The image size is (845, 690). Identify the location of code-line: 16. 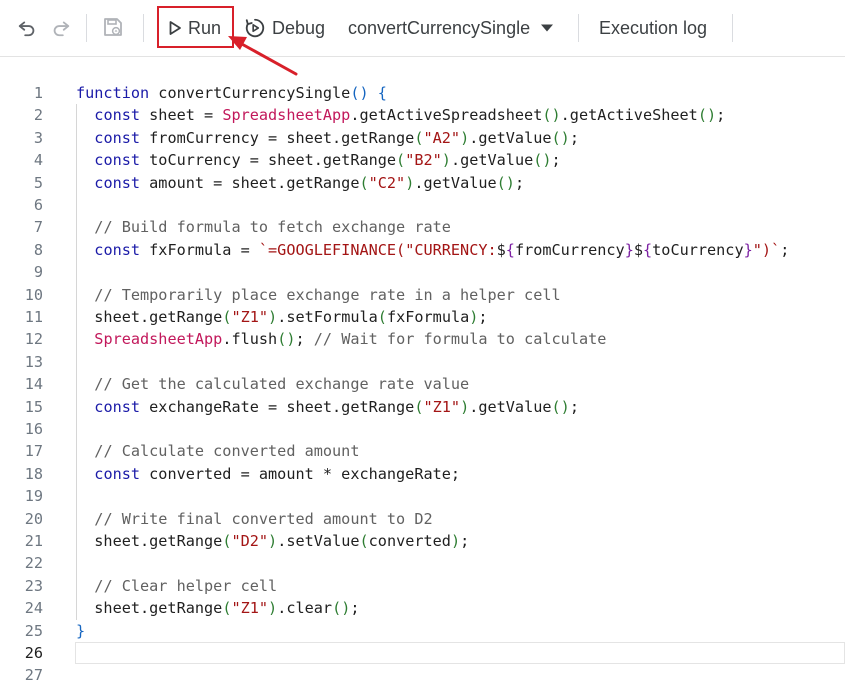
(422, 429).